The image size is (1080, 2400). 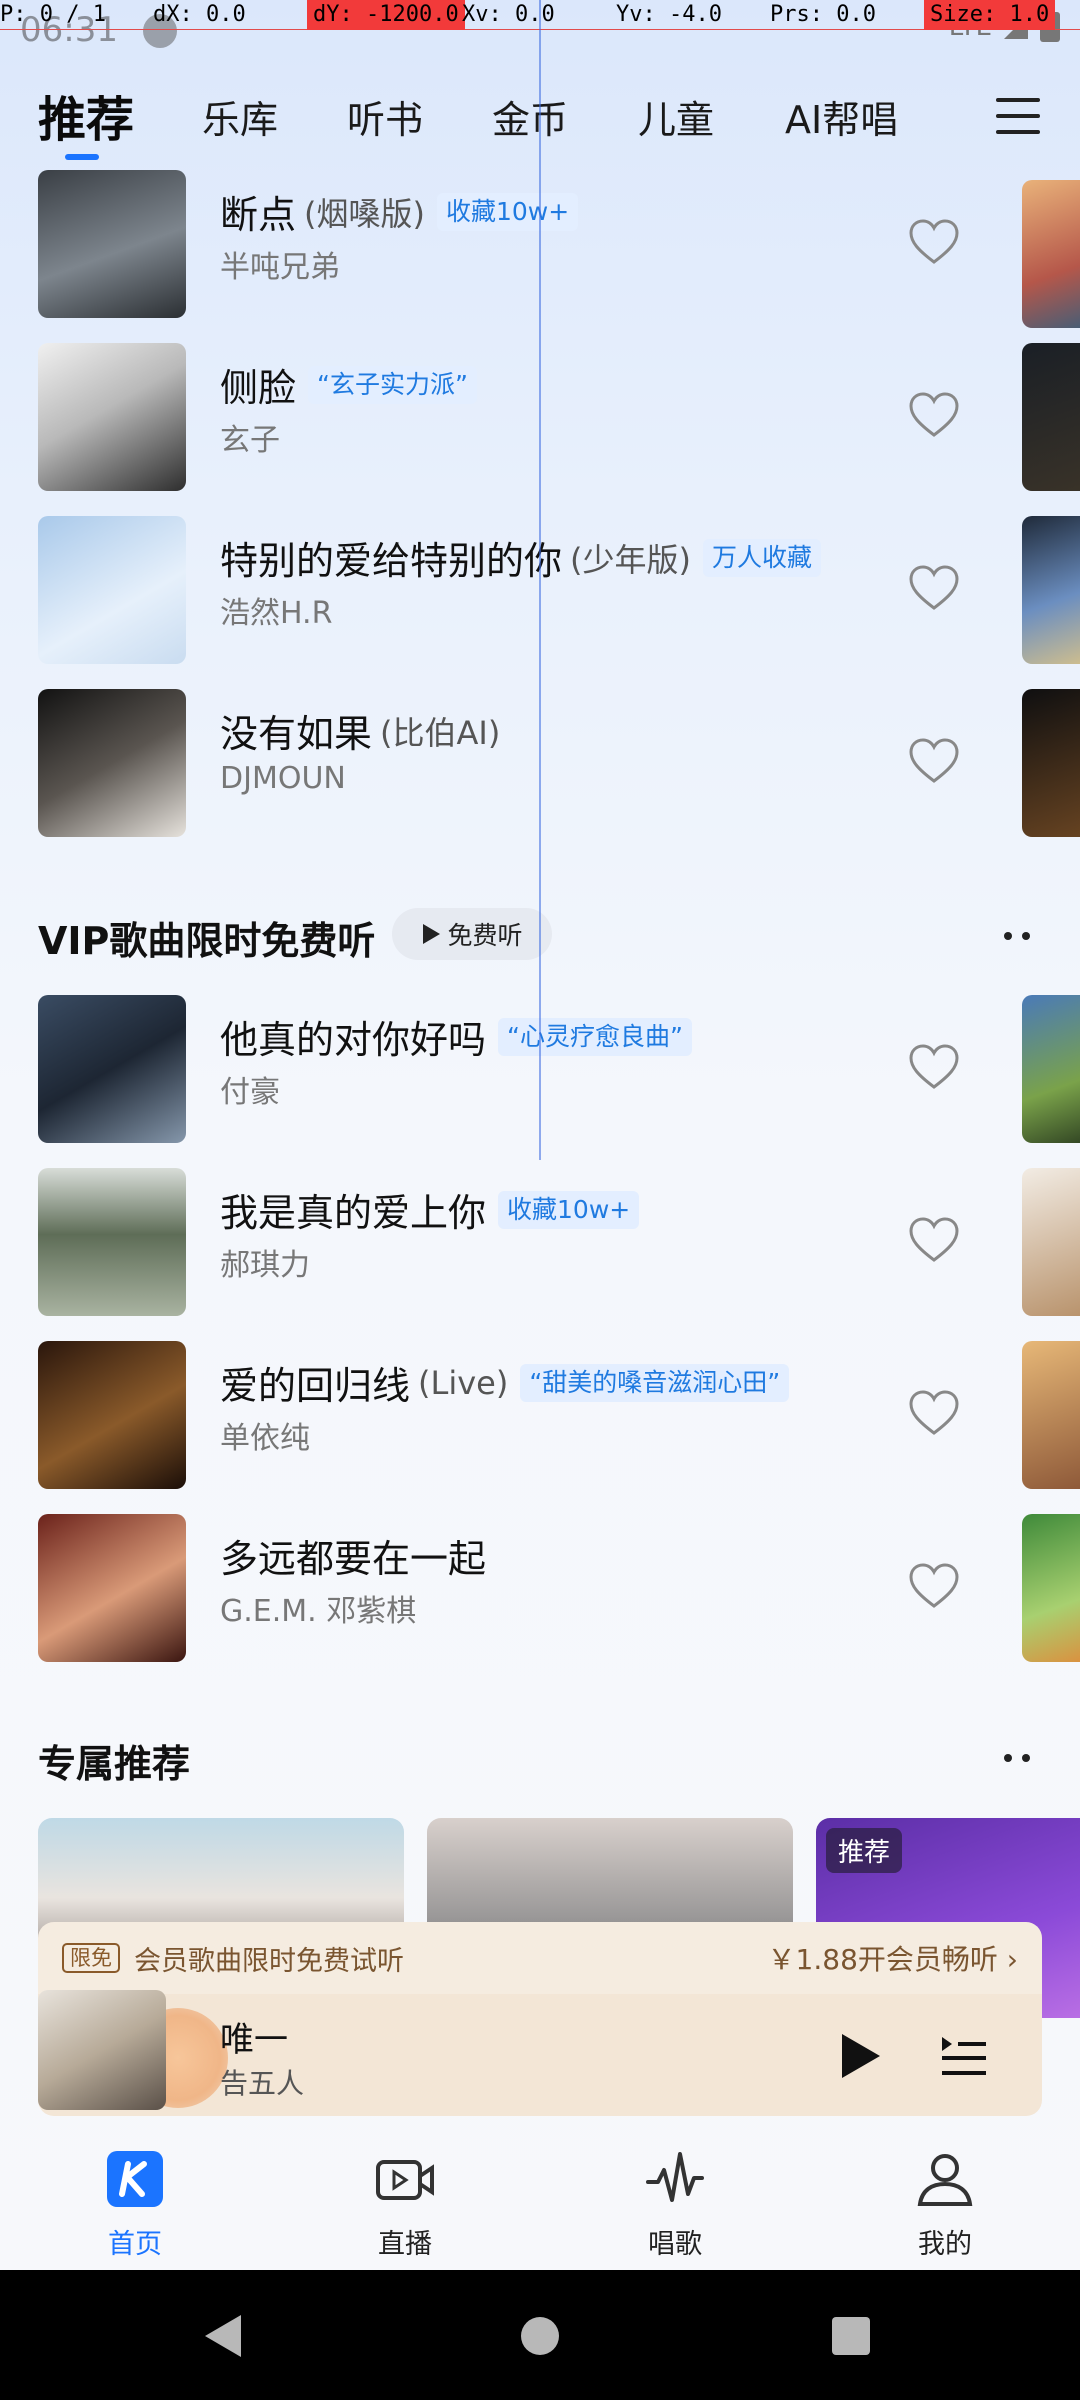 What do you see at coordinates (353, 1040) in the screenshot?
I see `song-title: 他真的对你好吗` at bounding box center [353, 1040].